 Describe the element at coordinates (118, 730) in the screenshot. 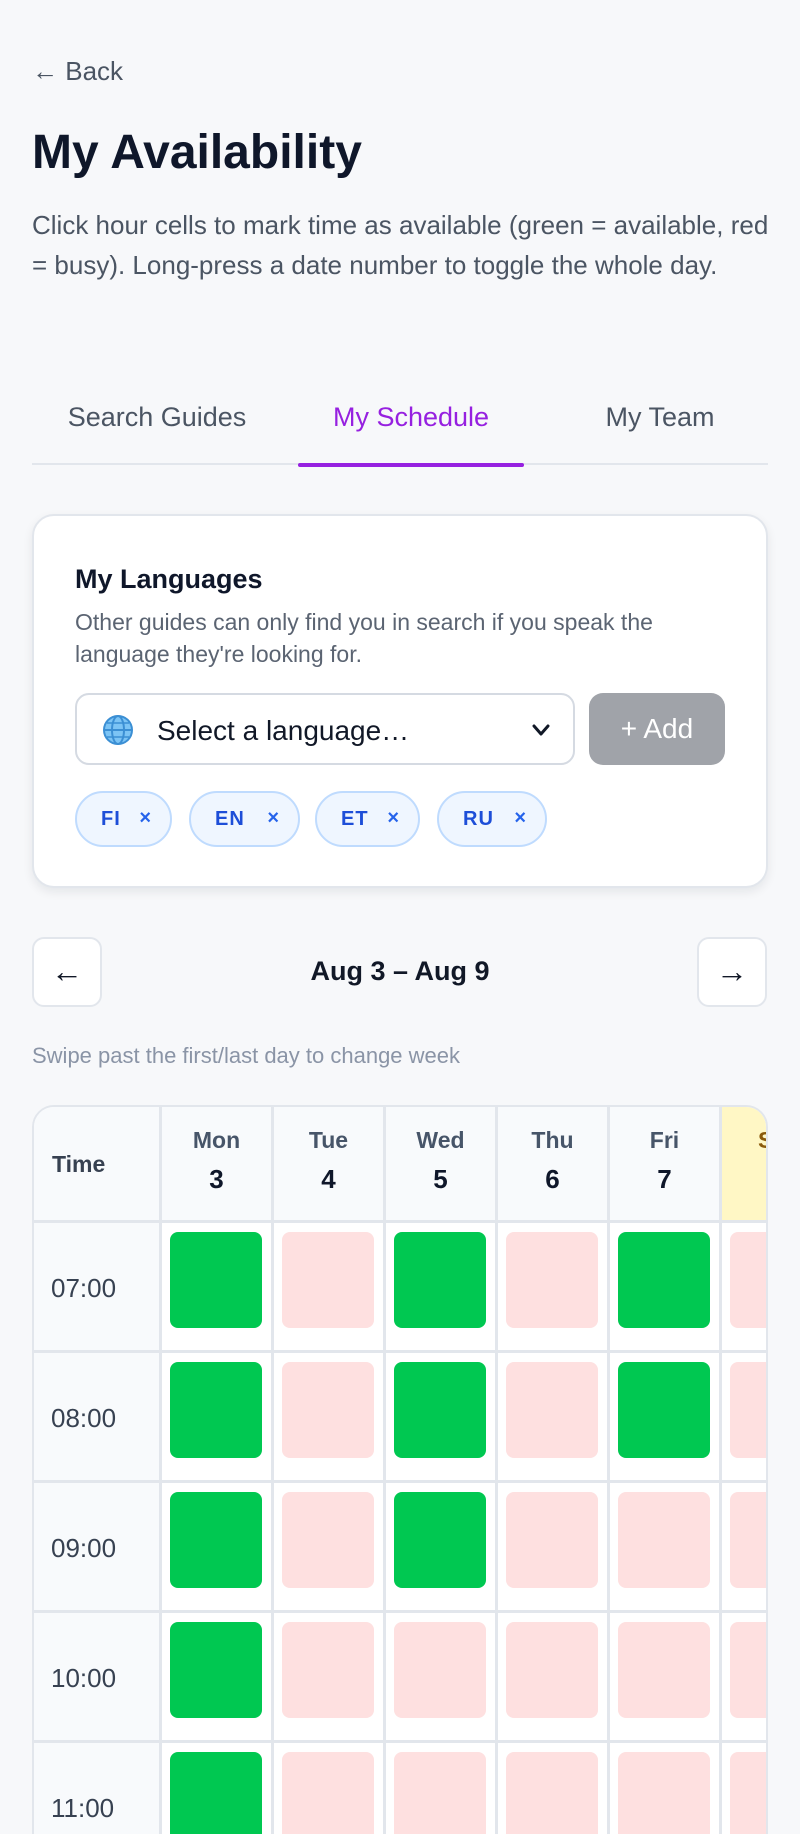

I see `globe-icon` at that location.